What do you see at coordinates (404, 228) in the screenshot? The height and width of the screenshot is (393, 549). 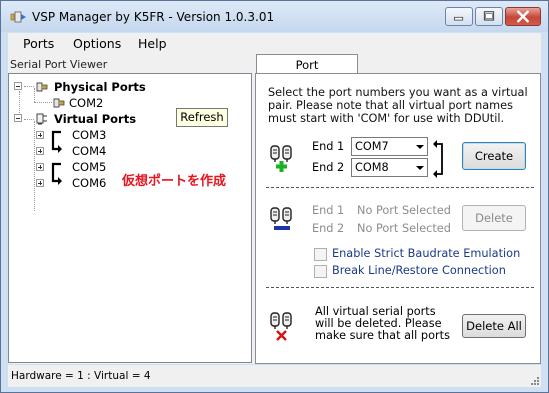 I see `delete-end2-value: No Port Selected` at bounding box center [404, 228].